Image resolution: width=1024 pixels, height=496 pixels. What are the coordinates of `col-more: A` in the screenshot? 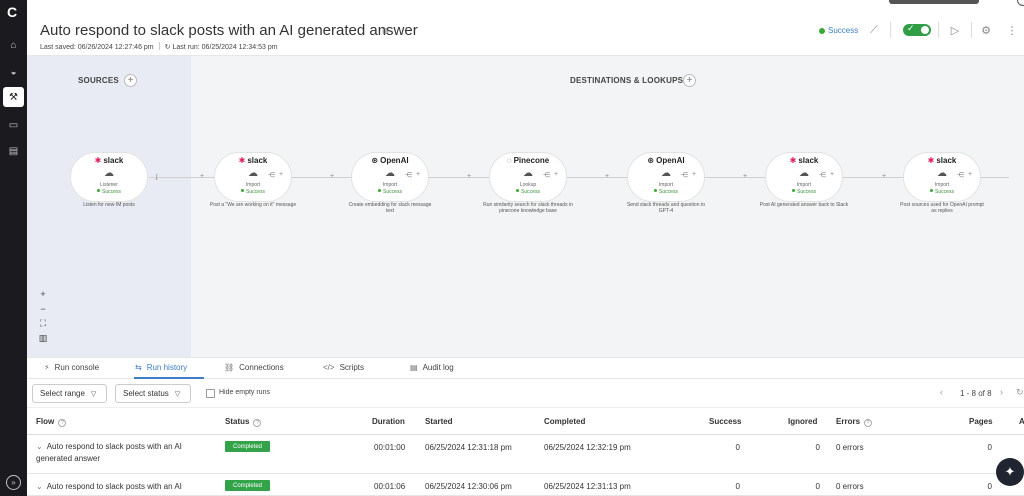 It's located at (1021, 421).